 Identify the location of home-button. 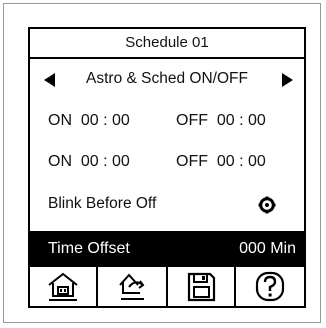
(64, 286).